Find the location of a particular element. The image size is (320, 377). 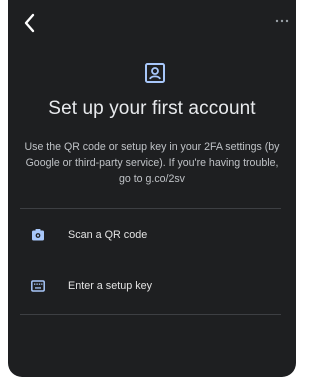

more-horizontal-icon is located at coordinates (282, 21).